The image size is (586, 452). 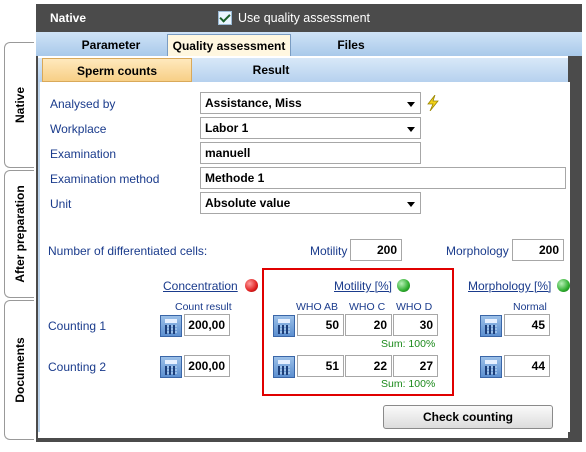 What do you see at coordinates (415, 366) in the screenshot?
I see `who-d-2-input: 27` at bounding box center [415, 366].